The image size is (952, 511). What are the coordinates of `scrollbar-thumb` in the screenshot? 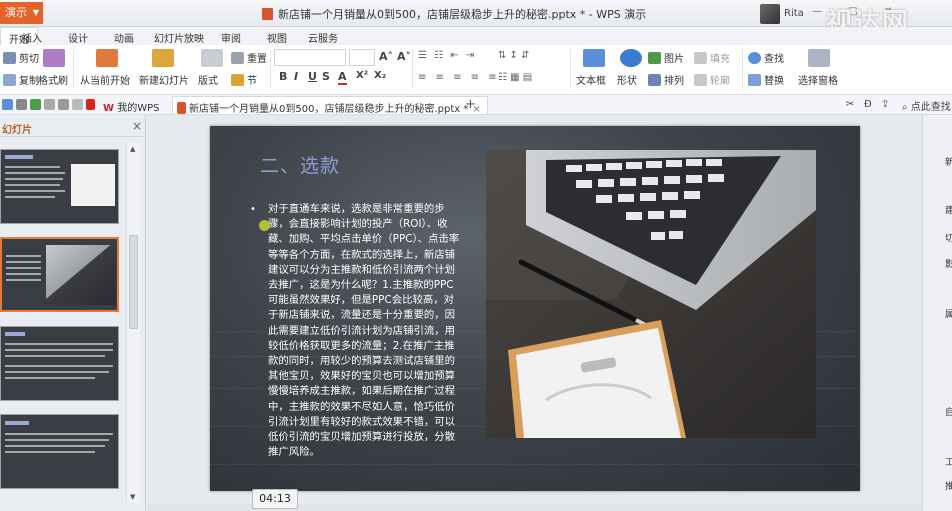 It's located at (133, 282).